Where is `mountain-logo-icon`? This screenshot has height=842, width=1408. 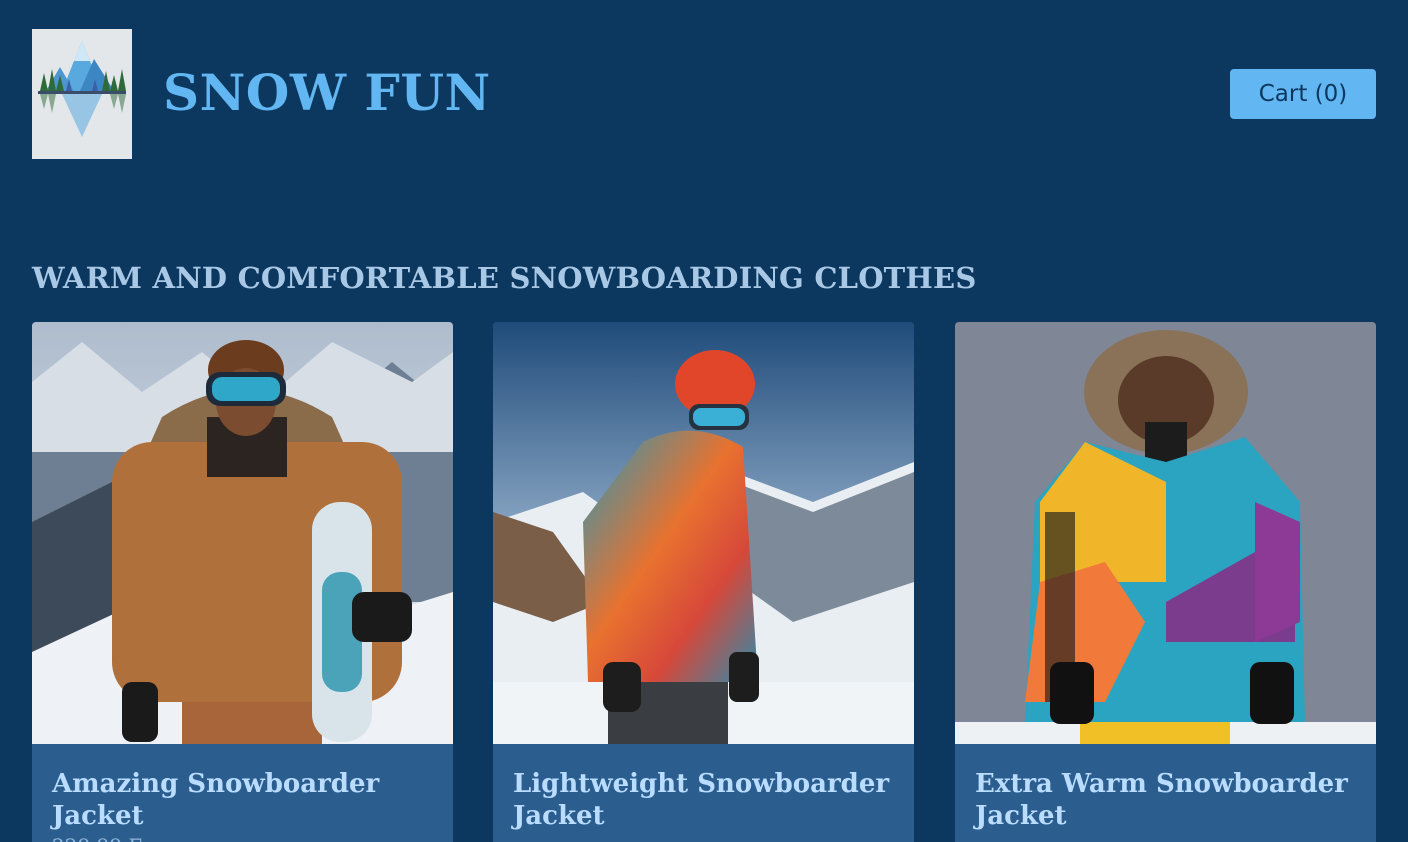
mountain-logo-icon is located at coordinates (82, 94).